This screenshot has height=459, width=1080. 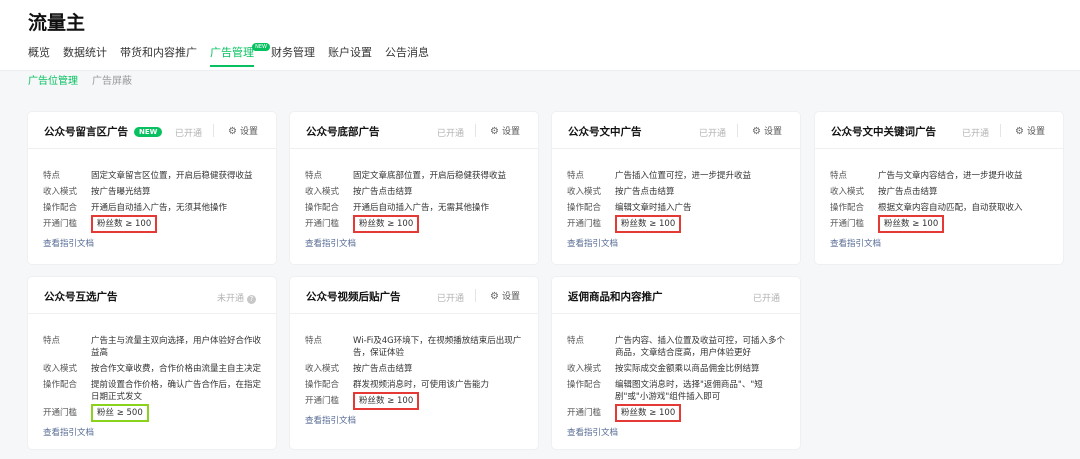 What do you see at coordinates (176, 391) in the screenshot?
I see `operation-value: 提前设置合作价格，确认广告合作后，在指定日期正式发文` at bounding box center [176, 391].